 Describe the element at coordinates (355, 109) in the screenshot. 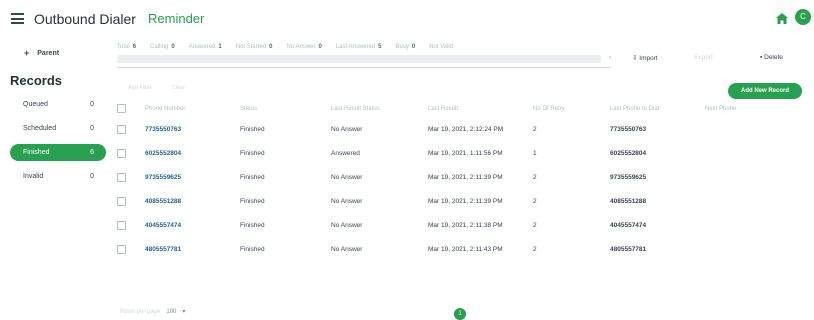

I see `column-header: Last Result Status` at that location.